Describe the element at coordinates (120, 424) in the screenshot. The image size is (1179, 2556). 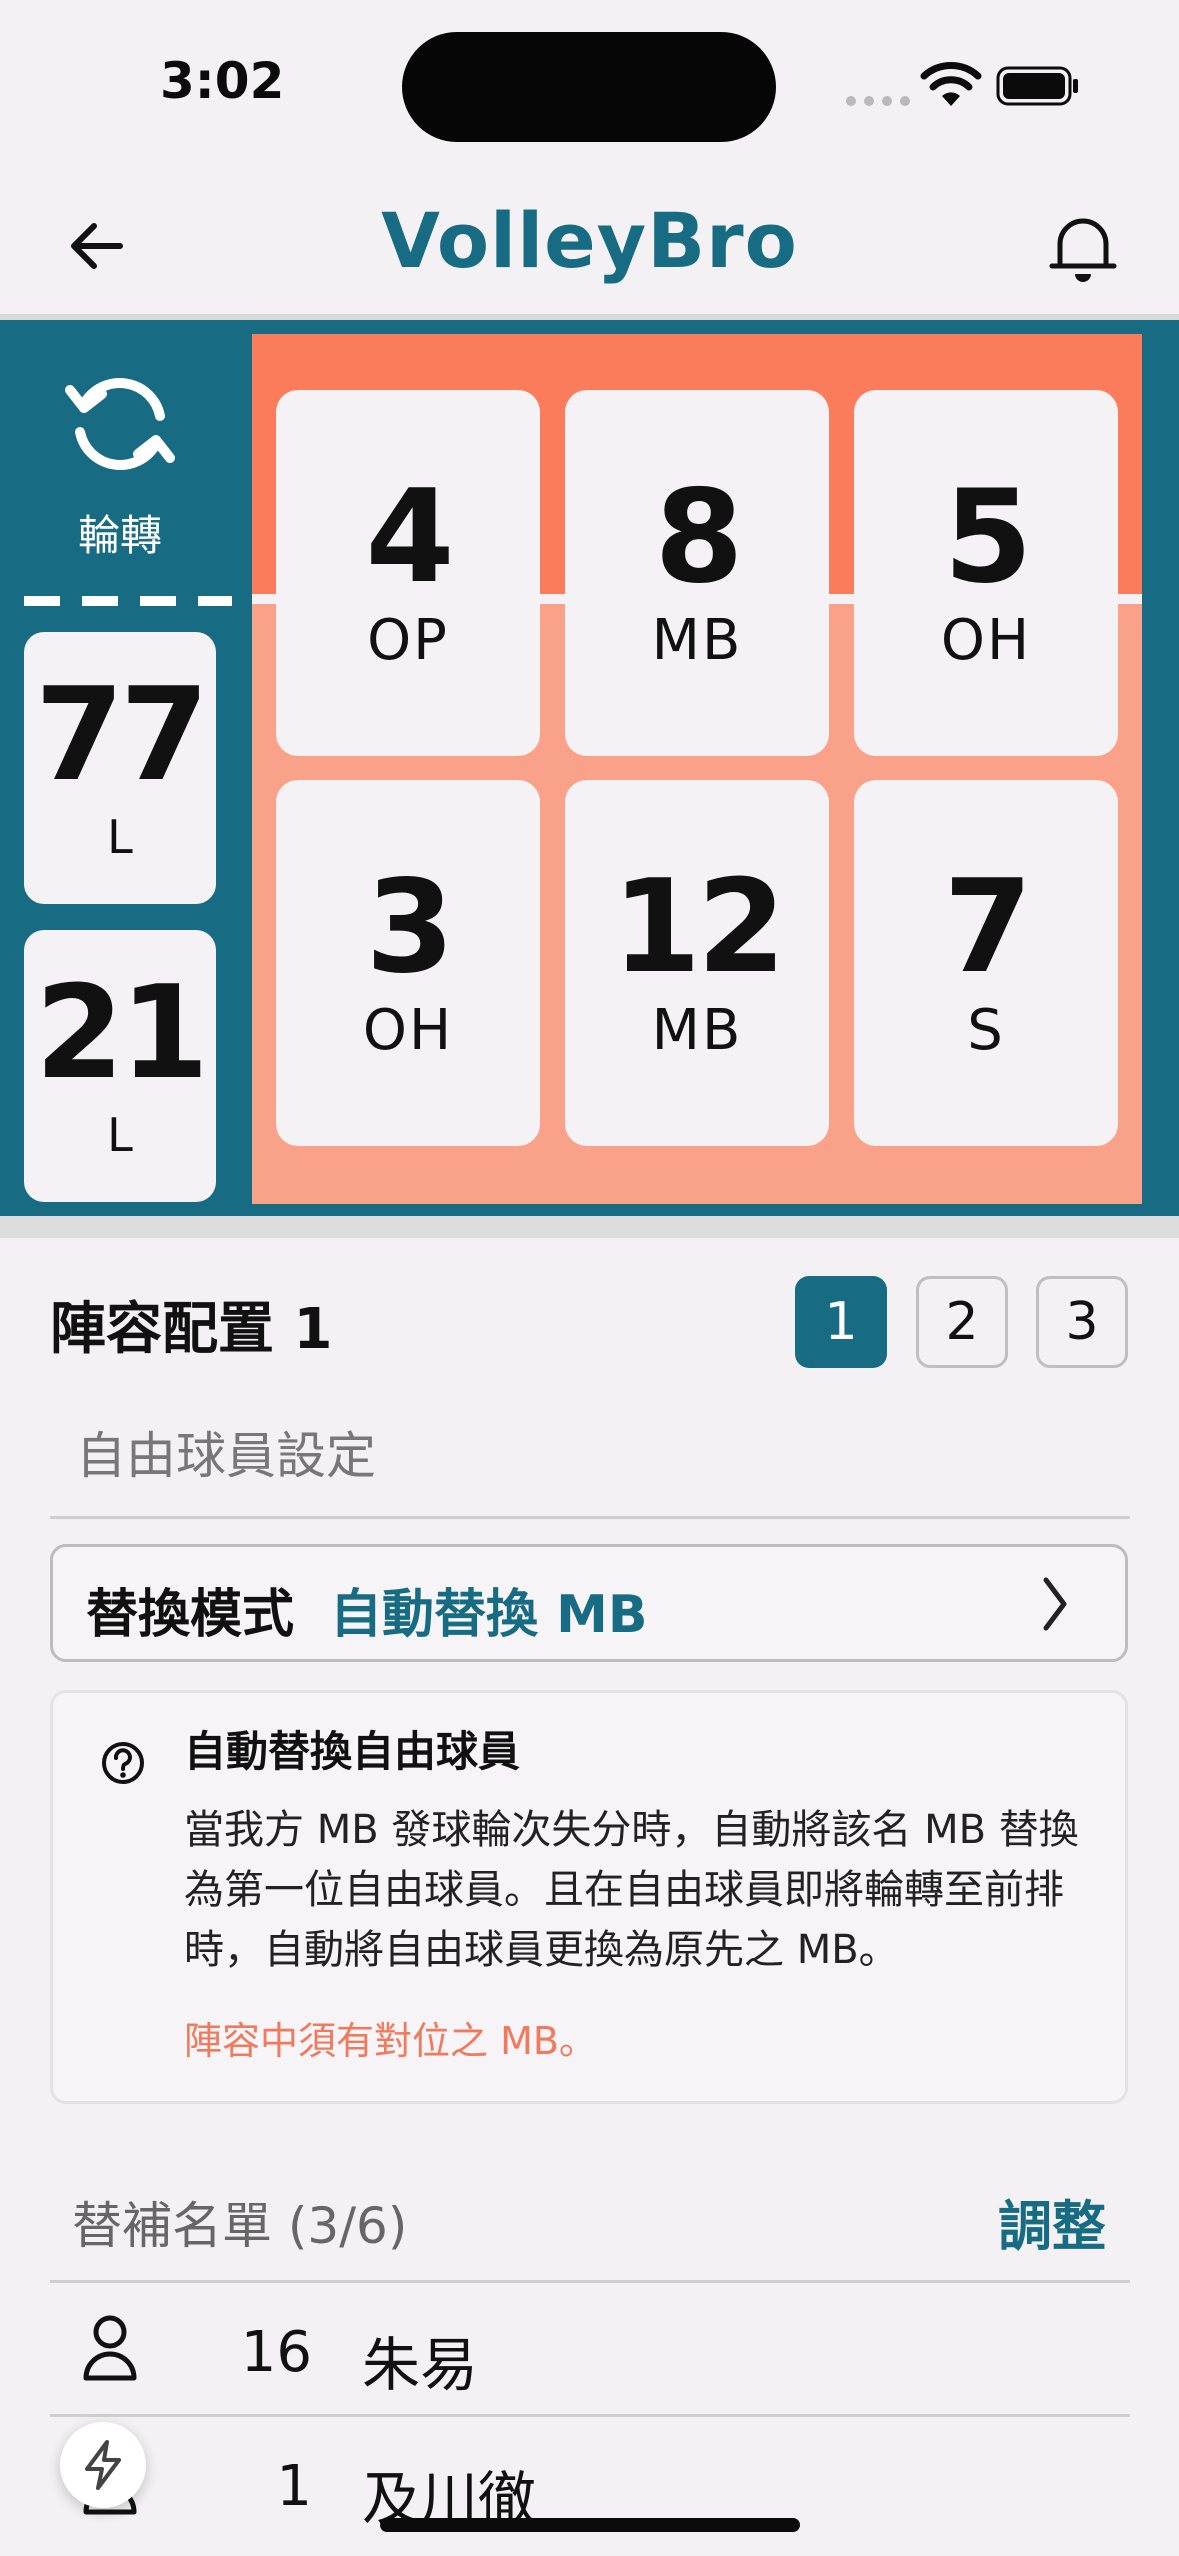
I see `rotate-icon` at that location.